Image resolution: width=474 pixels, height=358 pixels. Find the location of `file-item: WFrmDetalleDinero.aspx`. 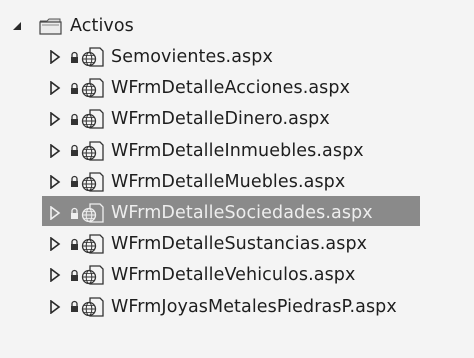

file-item: WFrmDetalleDinero.aspx is located at coordinates (187, 119).